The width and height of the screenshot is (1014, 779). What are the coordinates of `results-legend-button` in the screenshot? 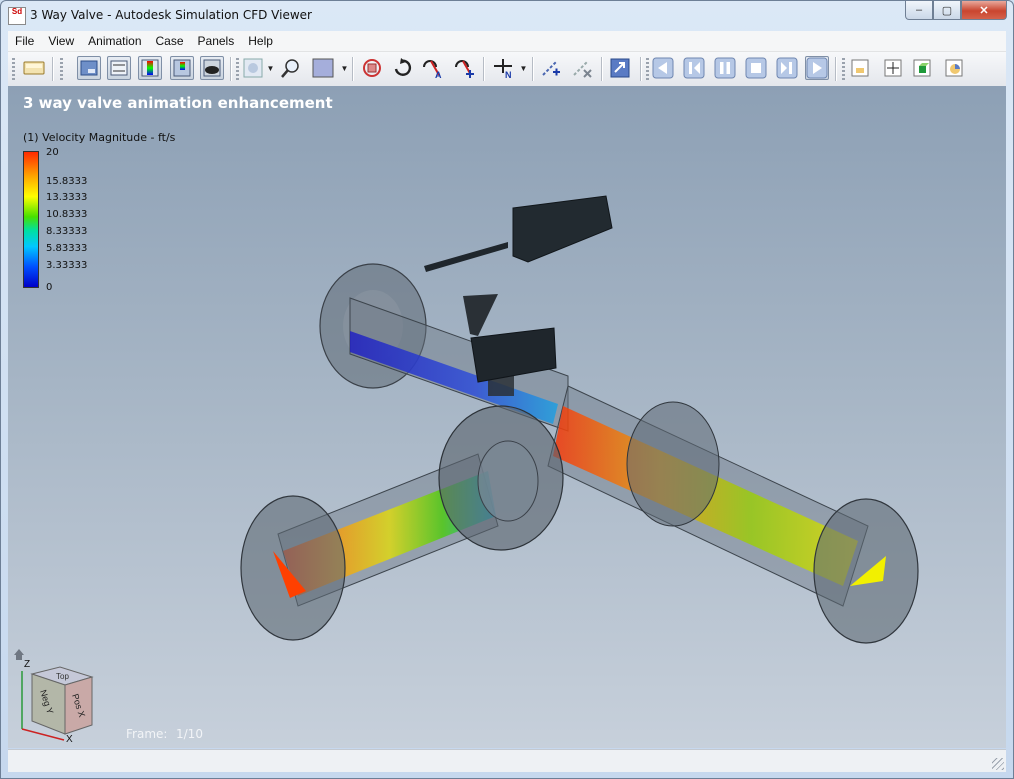 It's located at (182, 68).